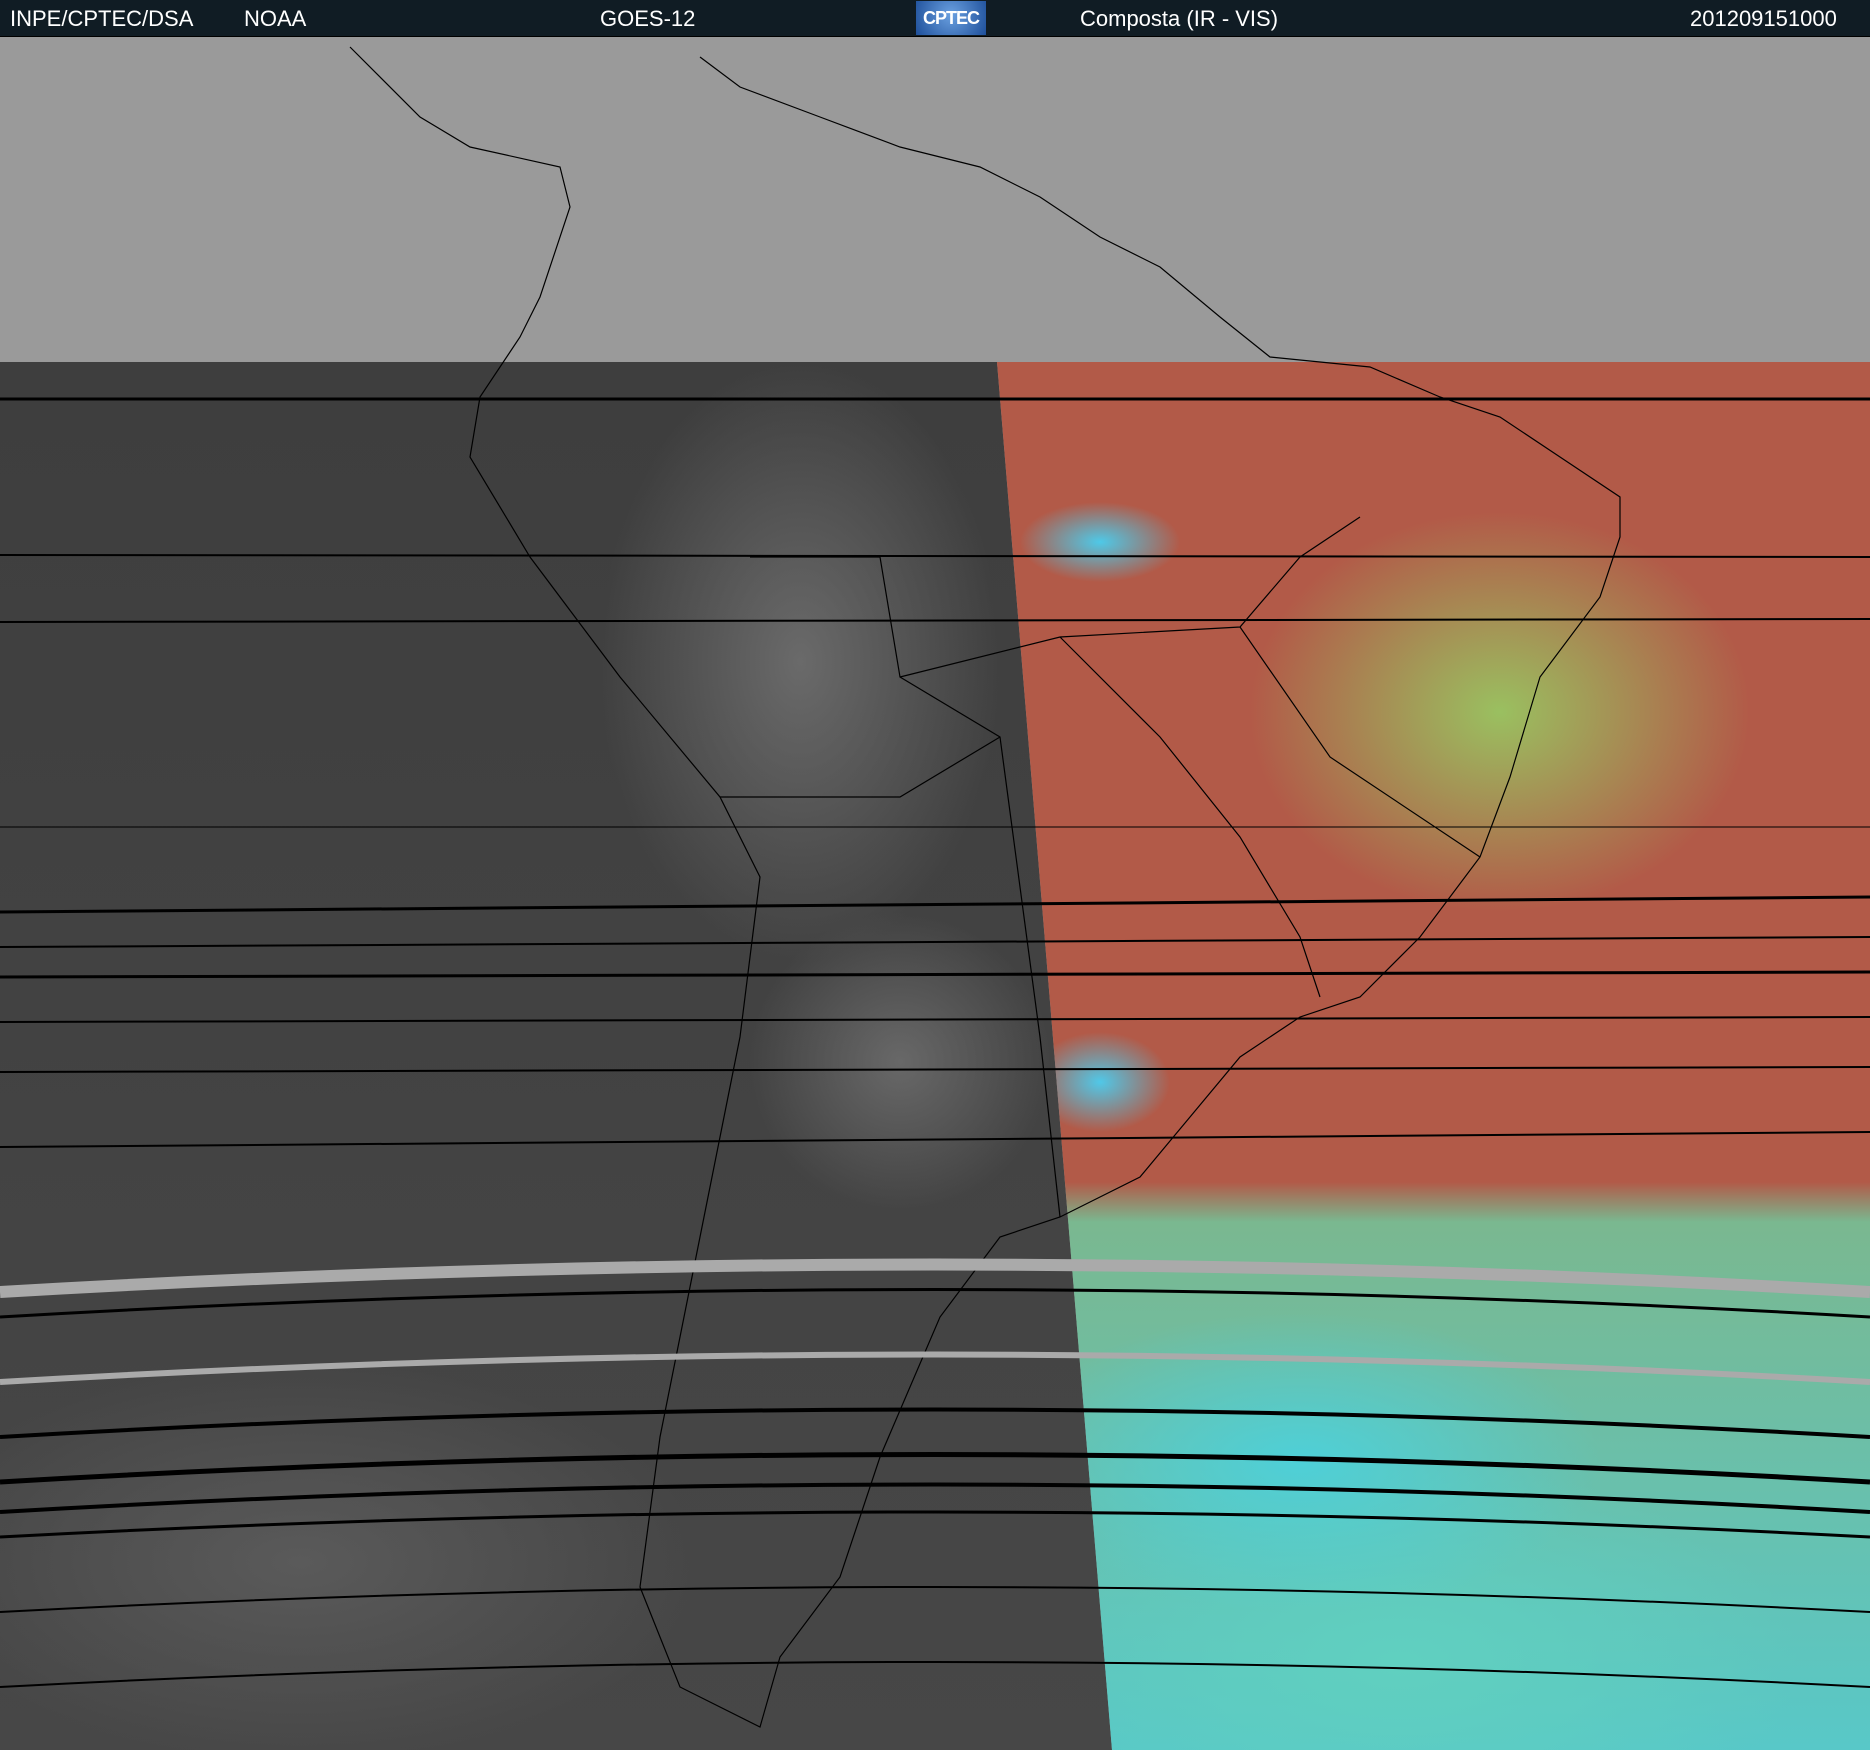 The image size is (1870, 1750). I want to click on cptec-logo: CPTEC, so click(951, 18).